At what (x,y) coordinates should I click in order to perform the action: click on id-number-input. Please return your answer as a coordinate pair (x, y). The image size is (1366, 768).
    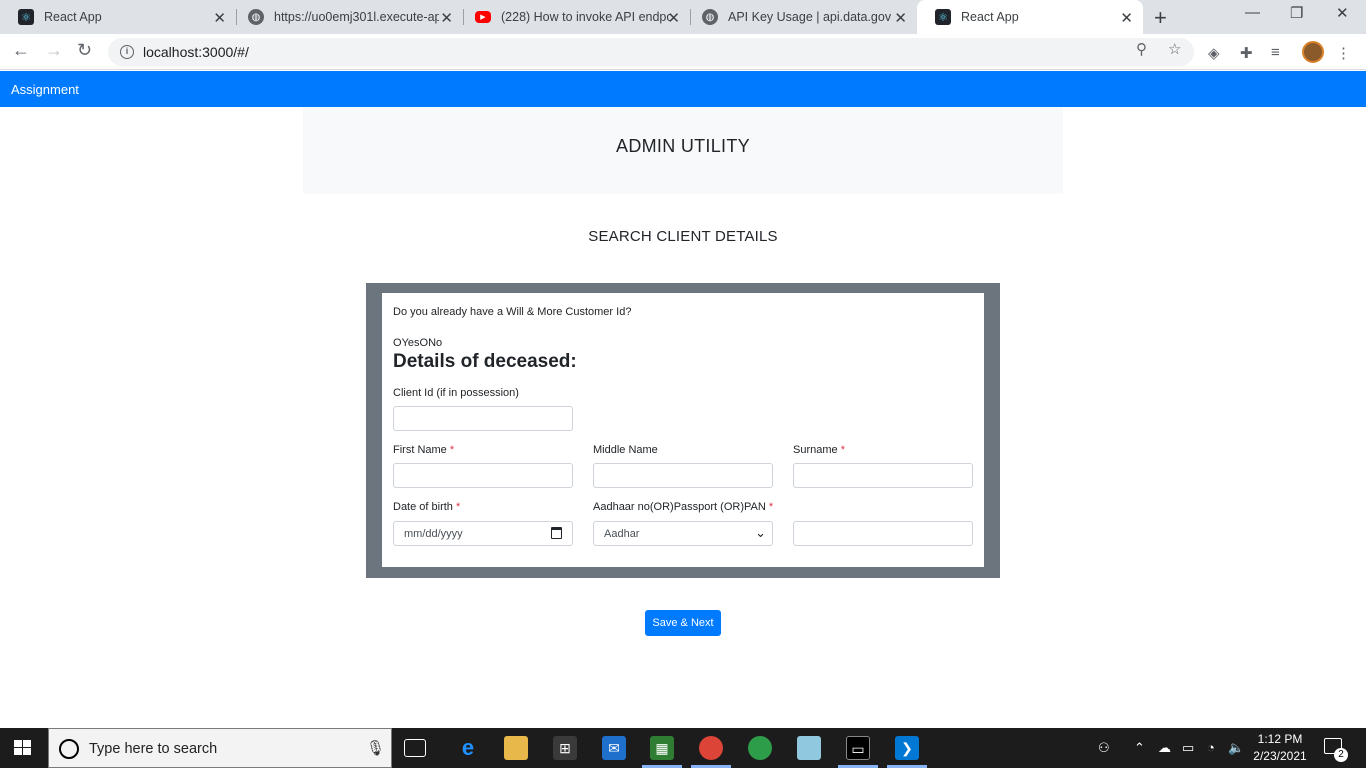
    Looking at the image, I should click on (883, 533).